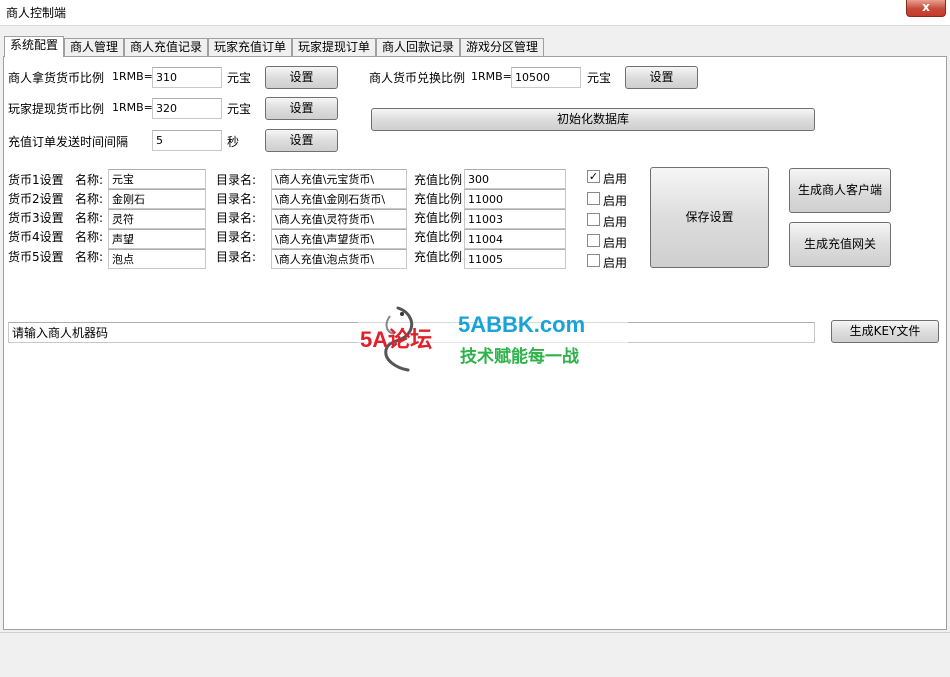  Describe the element at coordinates (339, 199) in the screenshot. I see `currency-dir-input: \商人充值\金刚石货币\` at that location.